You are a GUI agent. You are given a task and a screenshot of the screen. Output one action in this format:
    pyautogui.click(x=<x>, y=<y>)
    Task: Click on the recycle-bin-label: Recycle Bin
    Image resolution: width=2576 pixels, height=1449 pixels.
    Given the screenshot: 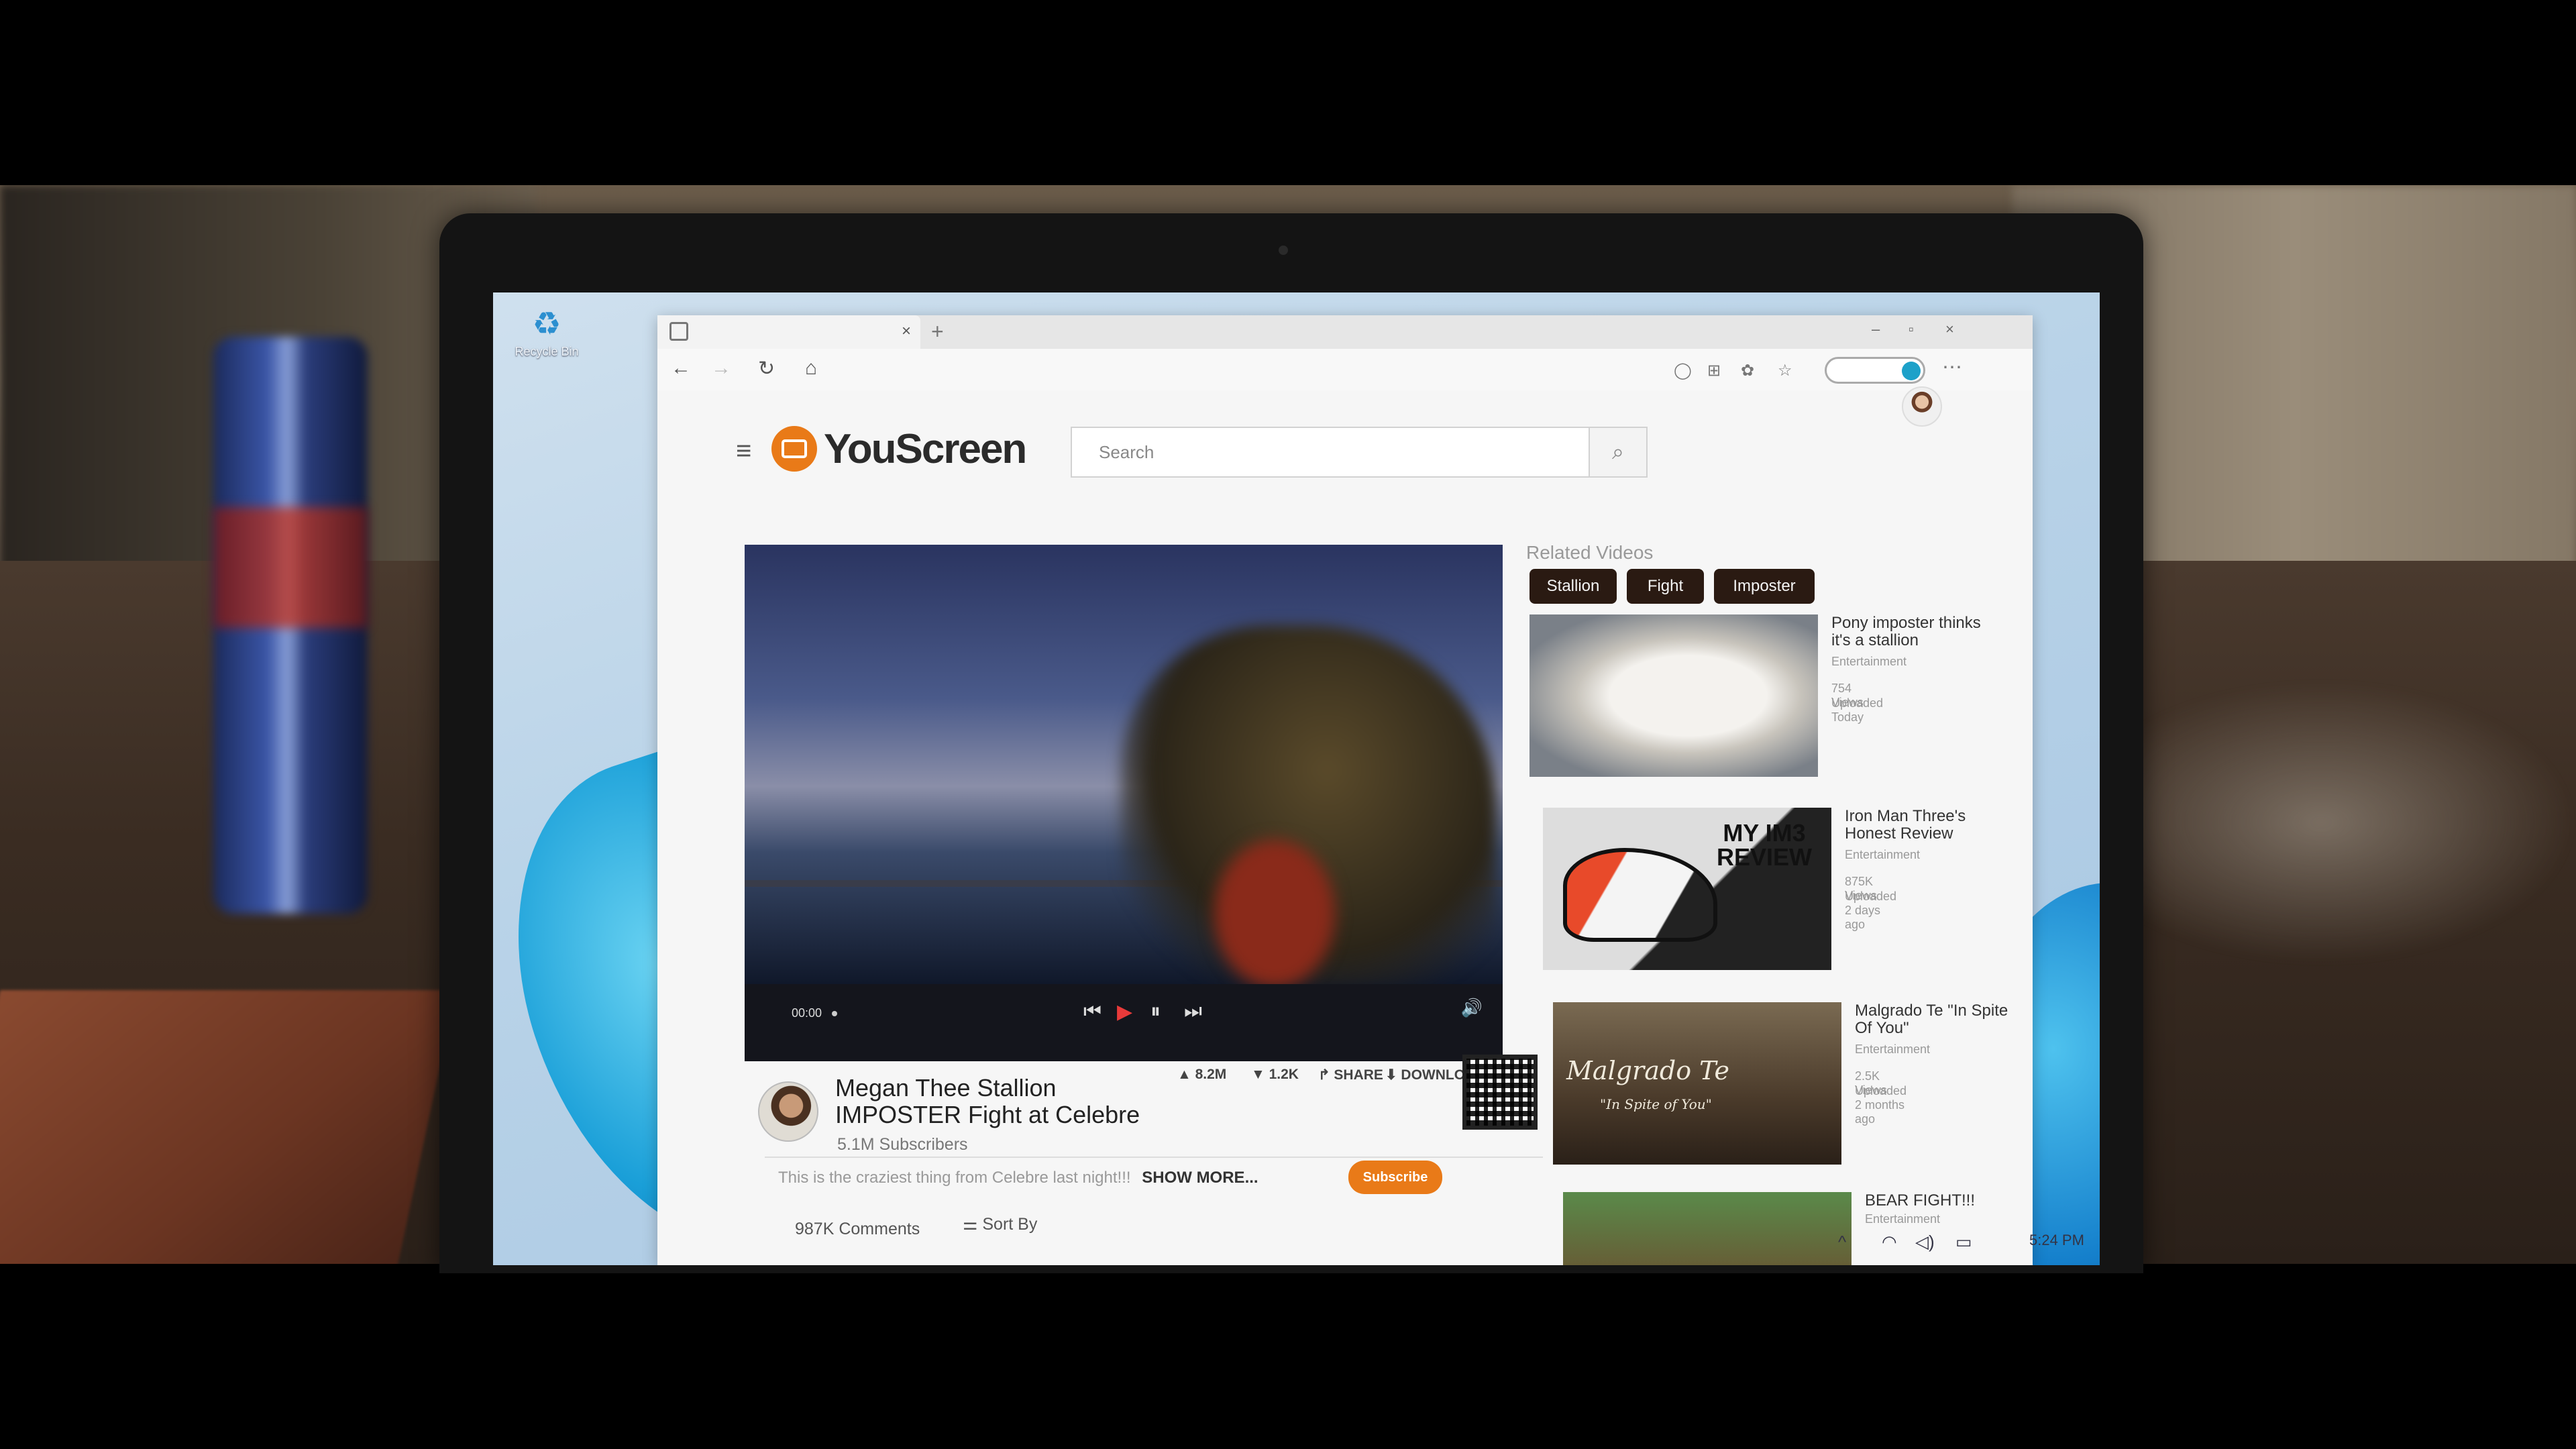 What is the action you would take?
    pyautogui.click(x=547, y=351)
    